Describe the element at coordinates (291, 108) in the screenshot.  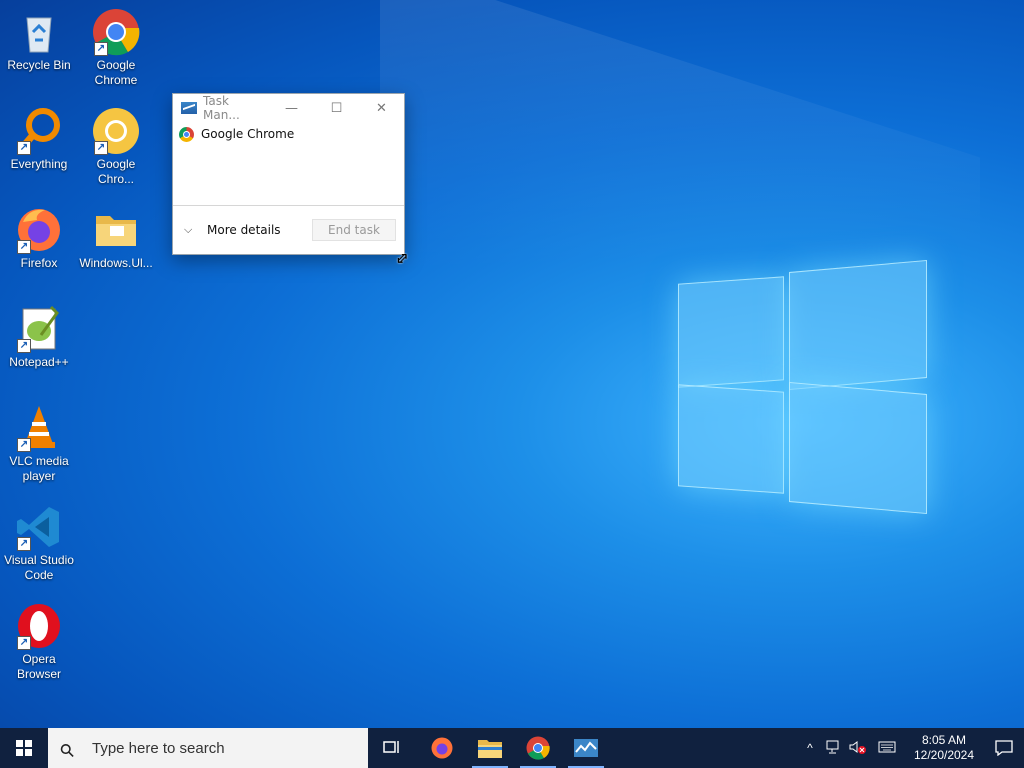
I see `minimize-button: —` at that location.